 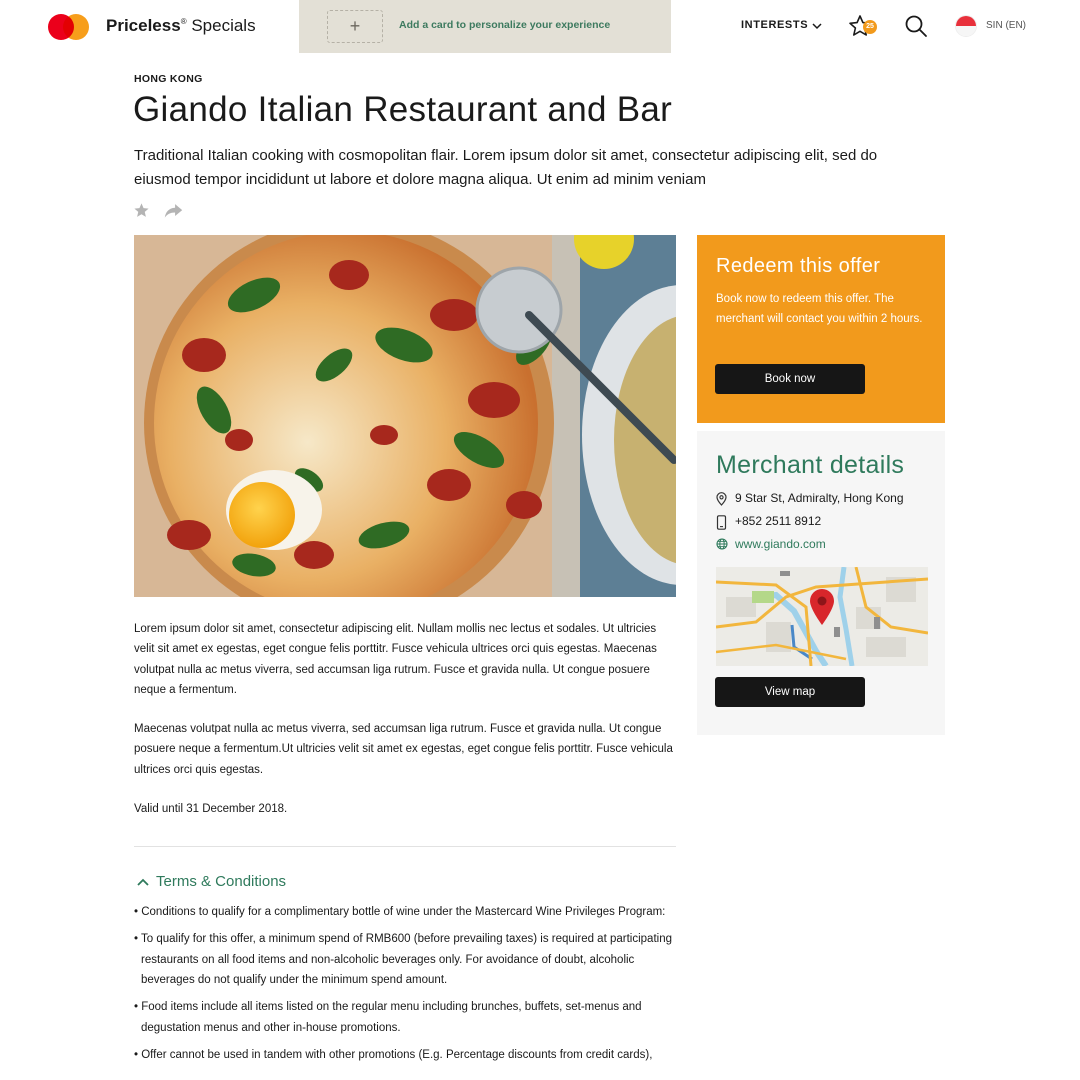 I want to click on save-offer-button, so click(x=141, y=213).